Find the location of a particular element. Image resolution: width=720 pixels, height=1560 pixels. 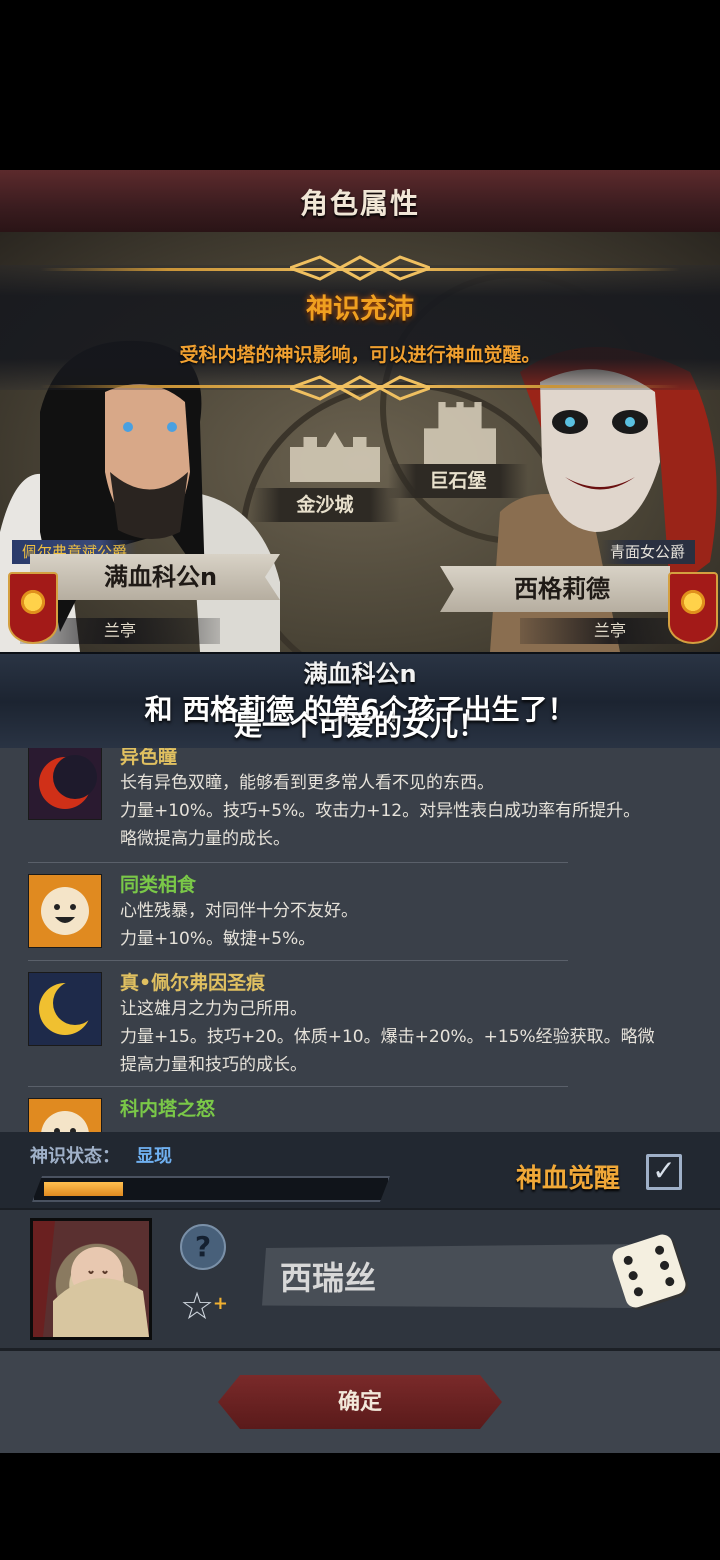

status-progress-fill is located at coordinates (83, 1189).